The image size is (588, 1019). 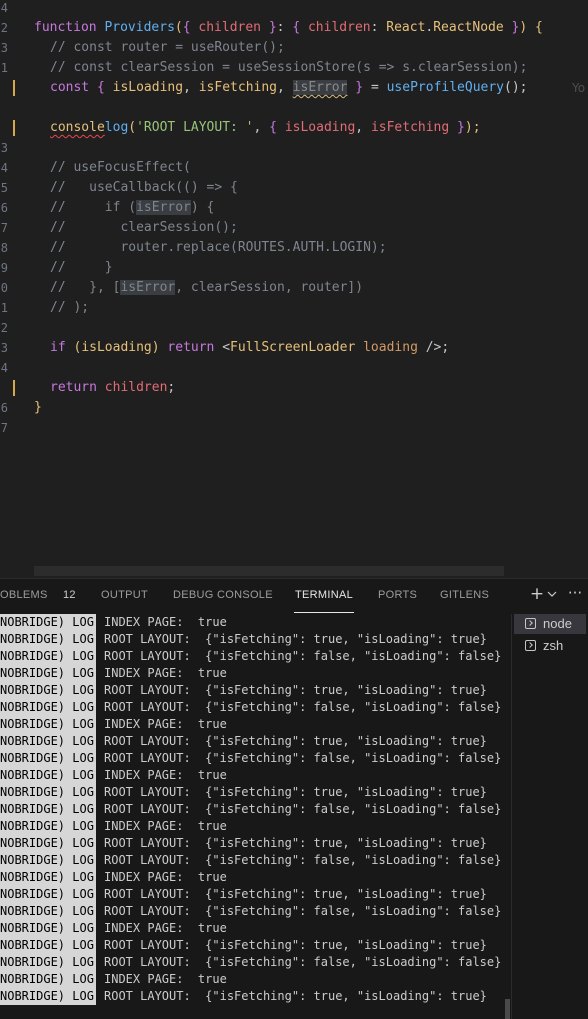 I want to click on code-line: 6 // if (isError) {, so click(x=294, y=208).